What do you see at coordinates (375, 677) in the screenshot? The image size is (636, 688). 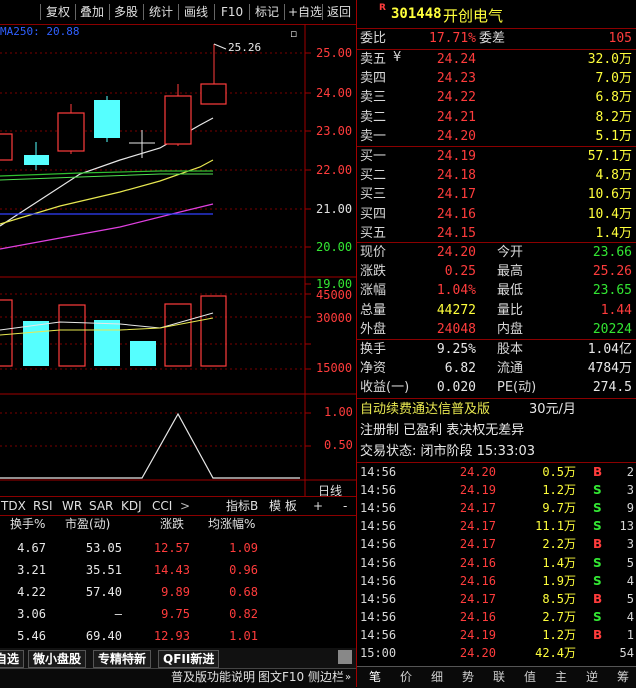 I see `right-tab: 笔` at bounding box center [375, 677].